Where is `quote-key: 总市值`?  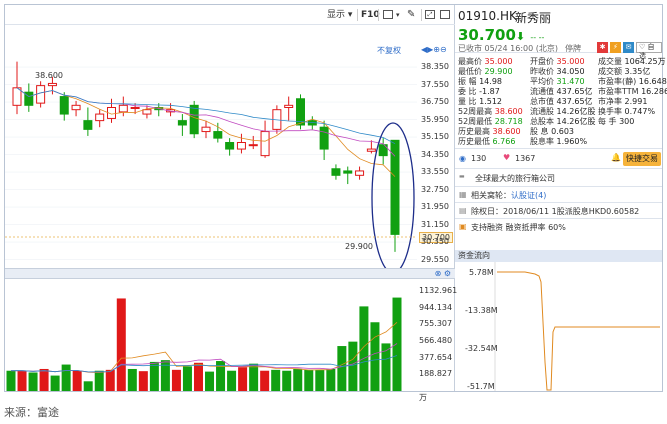
quote-key: 总市值 is located at coordinates (543, 101).